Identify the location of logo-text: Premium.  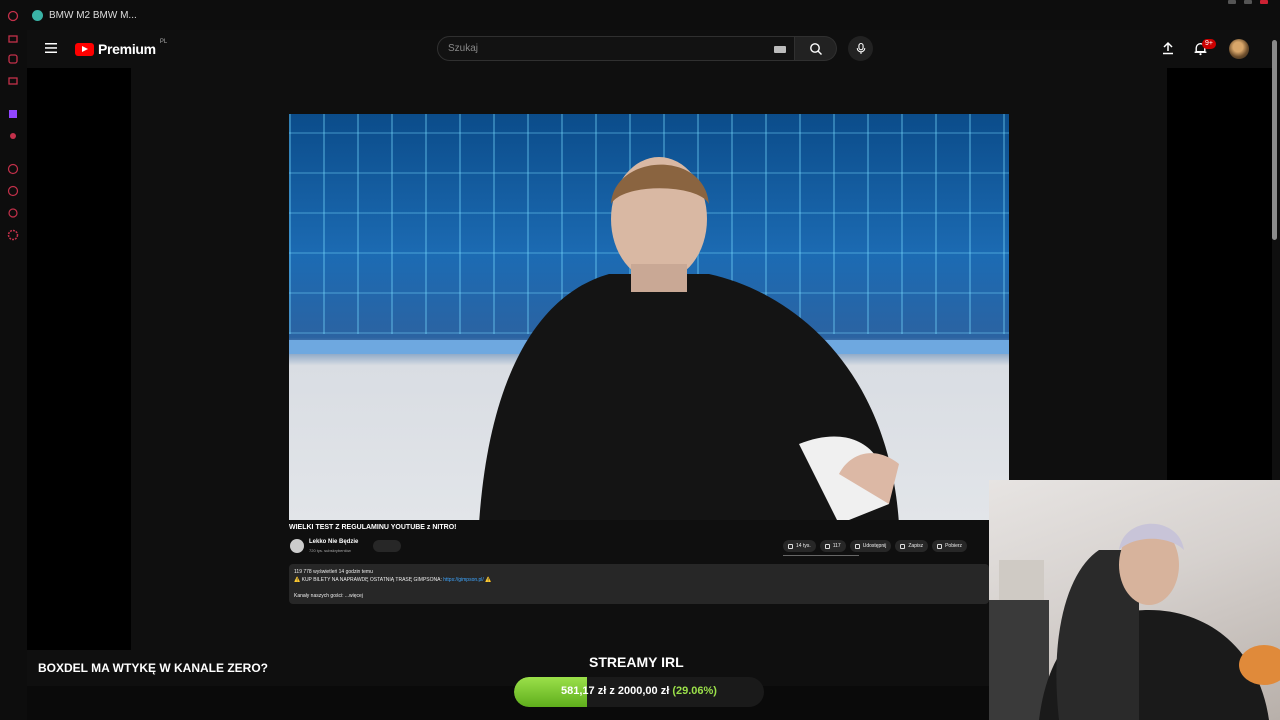
(127, 49).